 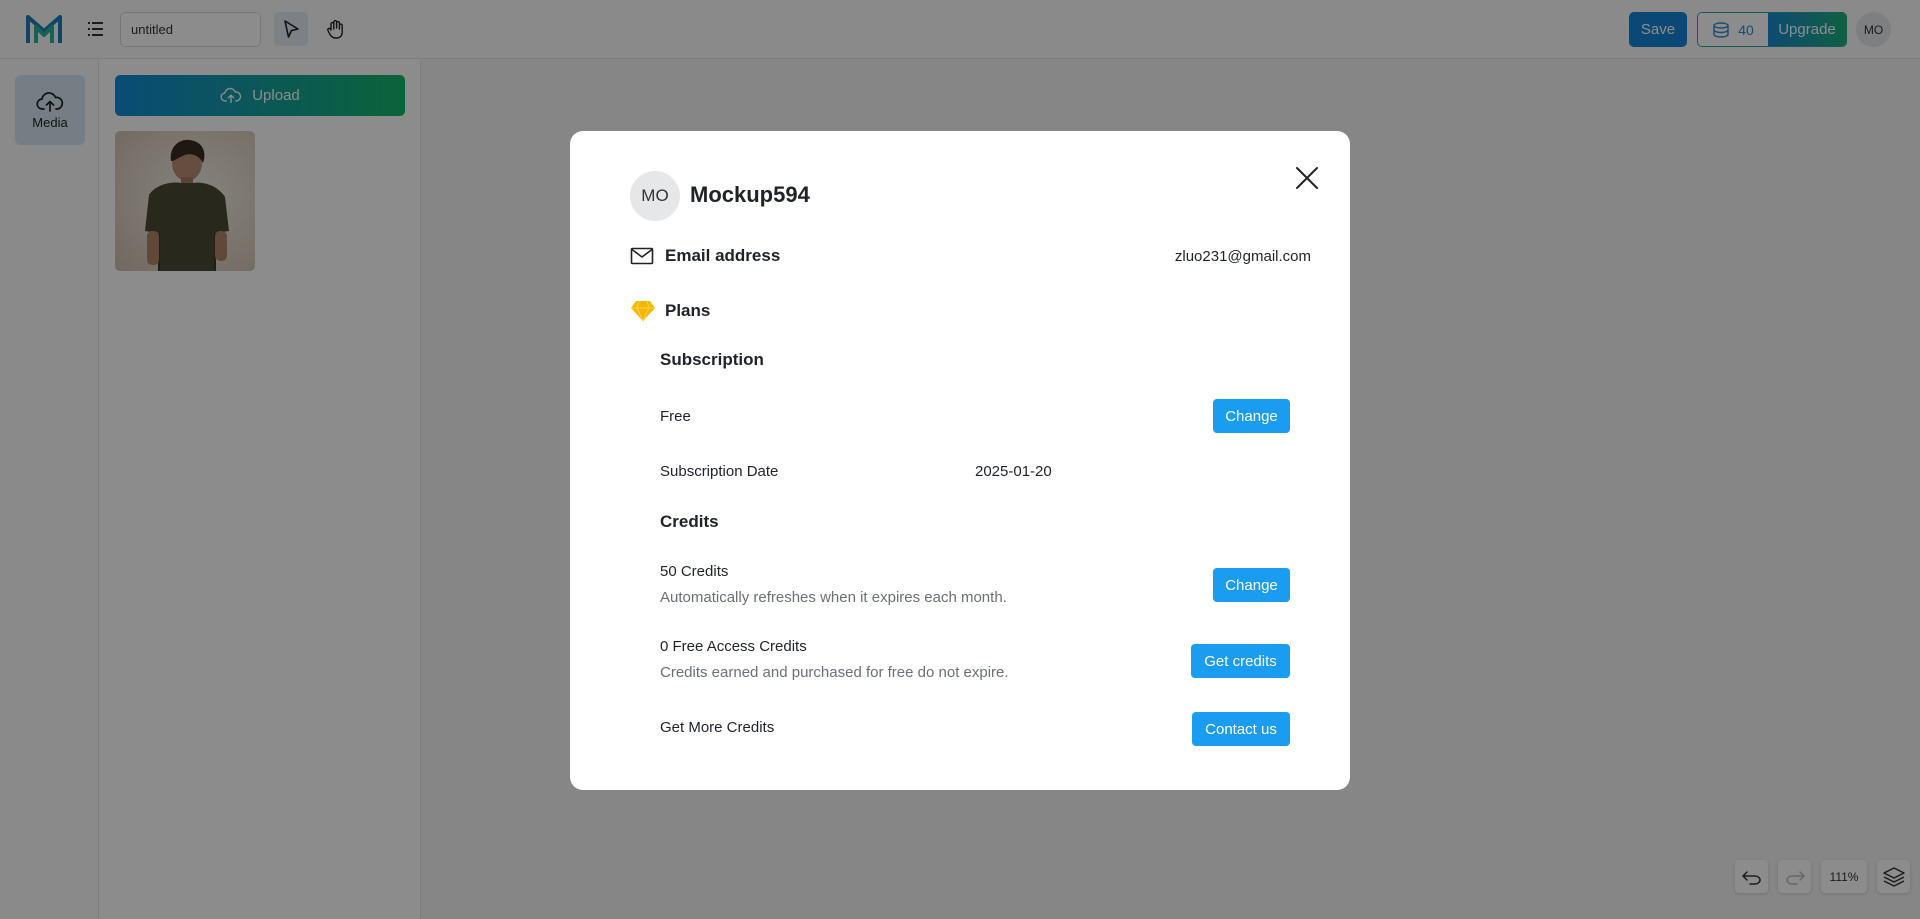 What do you see at coordinates (712, 359) in the screenshot?
I see `subscription-heading: Subscription` at bounding box center [712, 359].